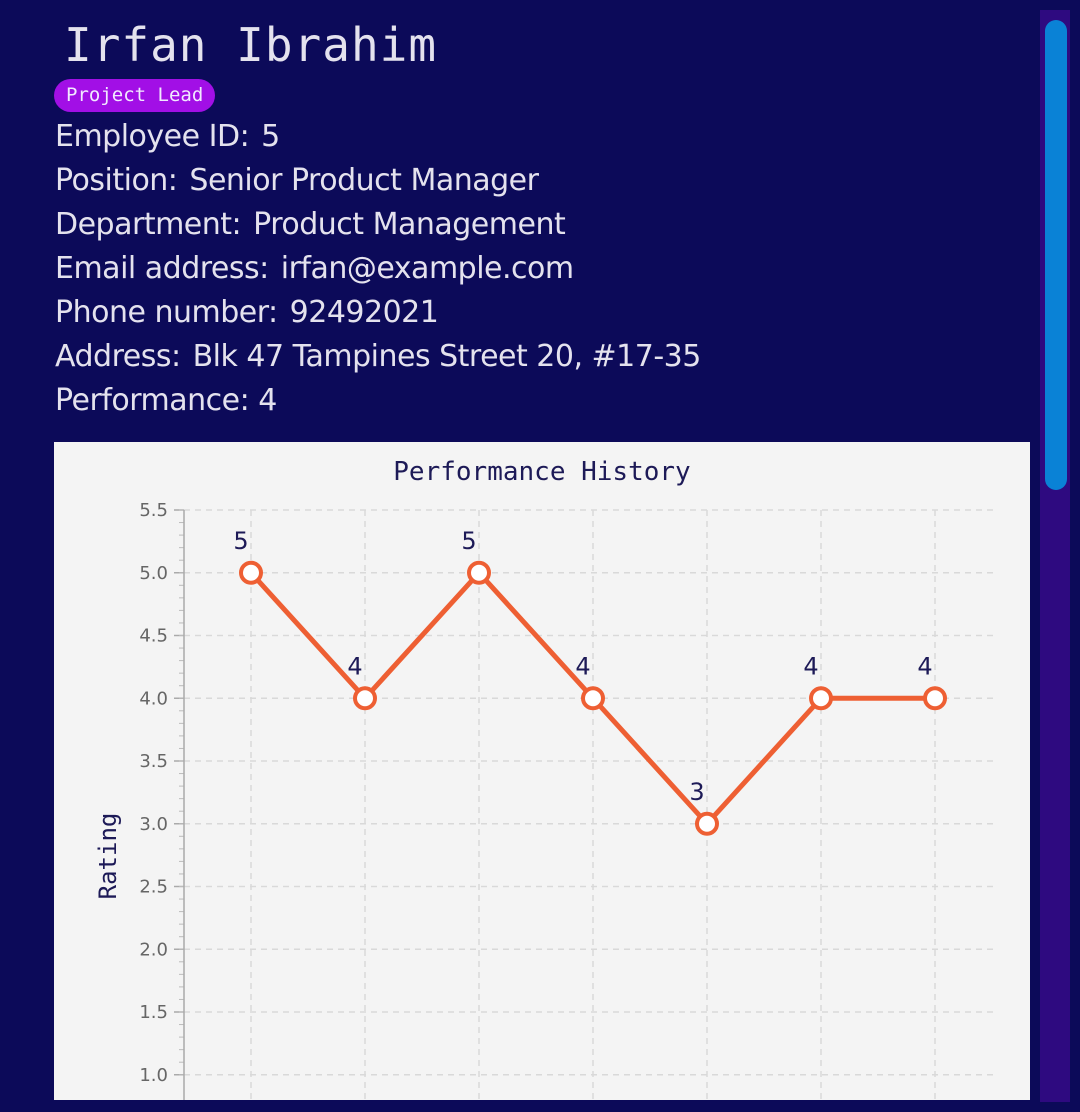  I want to click on address-value: Blk 47 Tampines Street 20, #17-35, so click(447, 356).